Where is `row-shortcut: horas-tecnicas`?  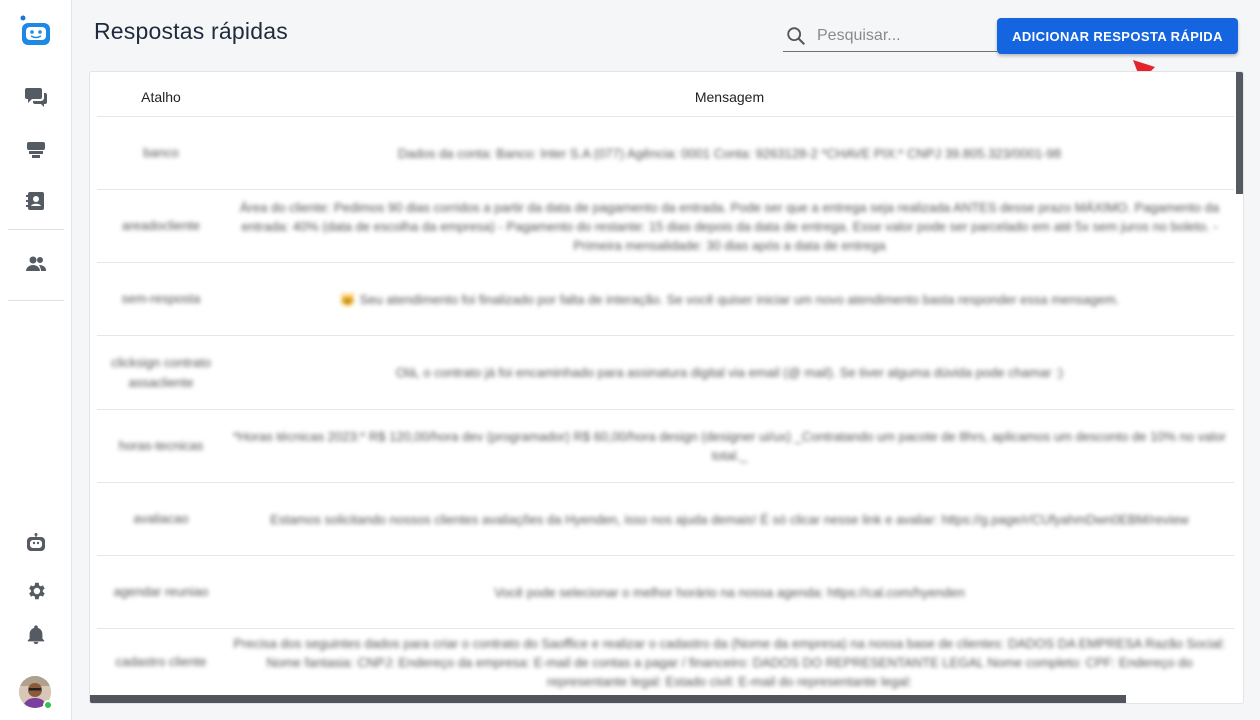
row-shortcut: horas-tecnicas is located at coordinates (161, 445).